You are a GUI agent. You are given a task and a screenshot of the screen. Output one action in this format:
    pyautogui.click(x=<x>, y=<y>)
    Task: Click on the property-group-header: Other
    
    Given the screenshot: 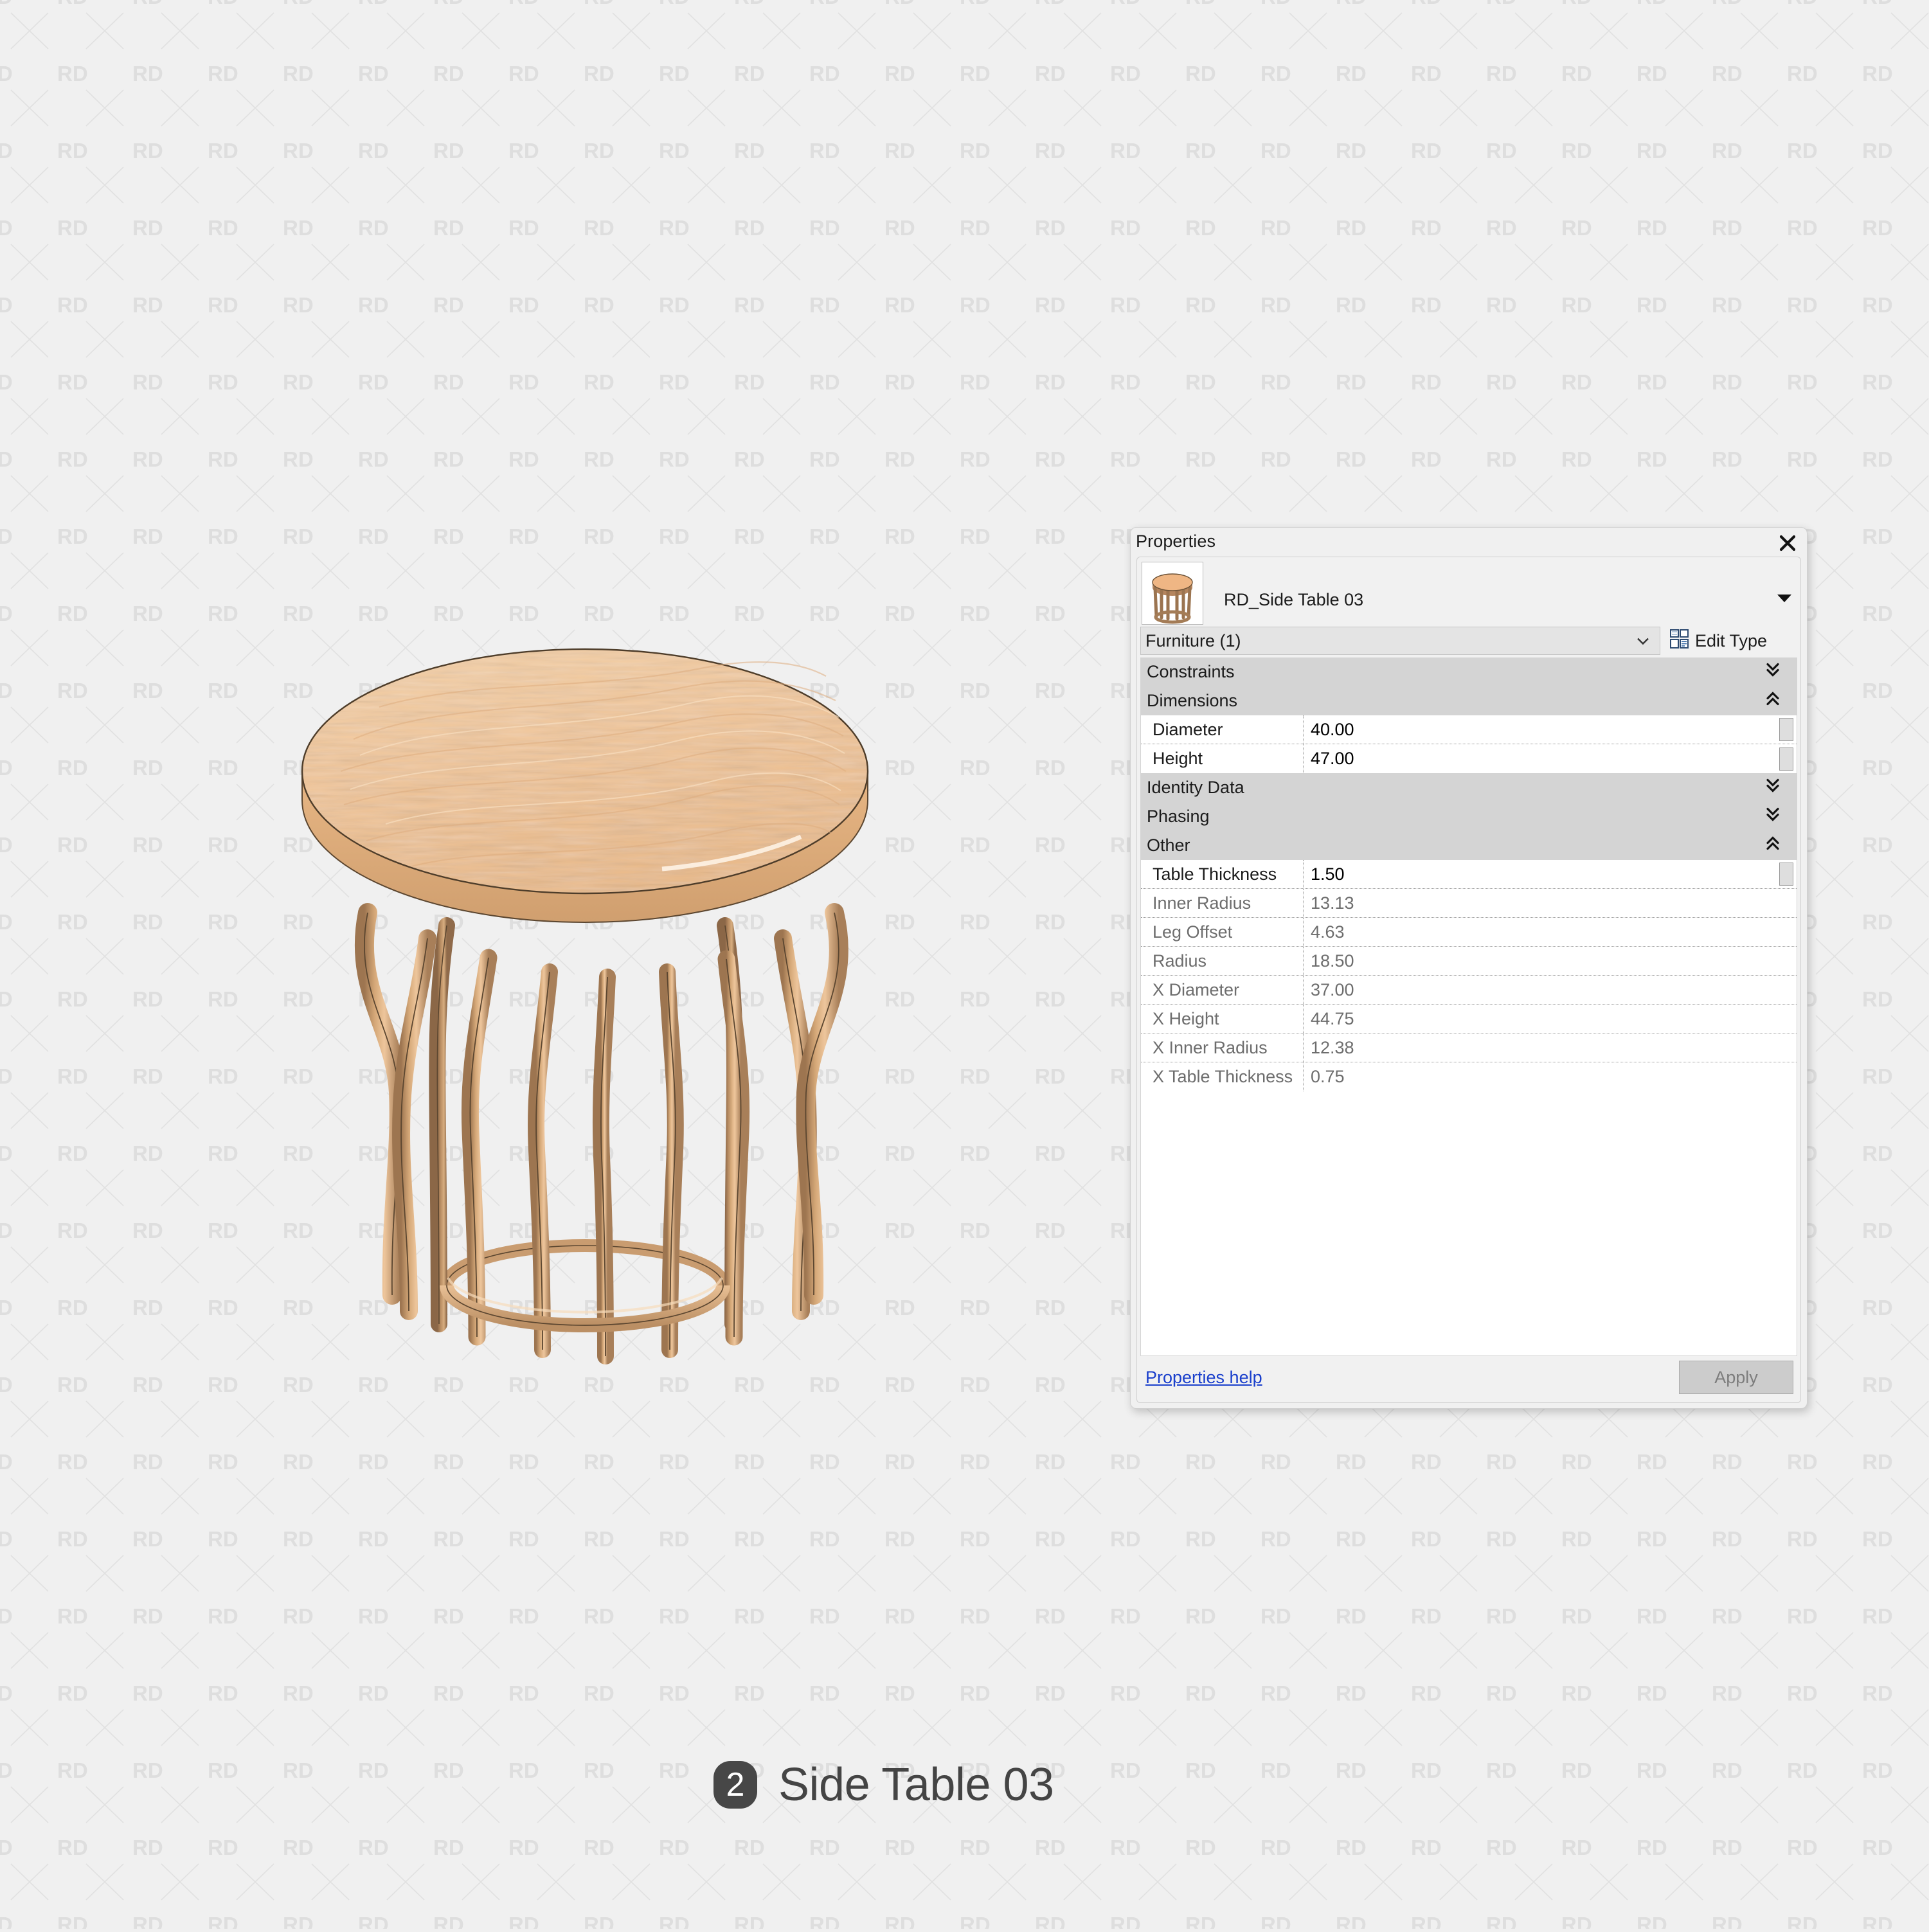 What is the action you would take?
    pyautogui.click(x=1469, y=845)
    